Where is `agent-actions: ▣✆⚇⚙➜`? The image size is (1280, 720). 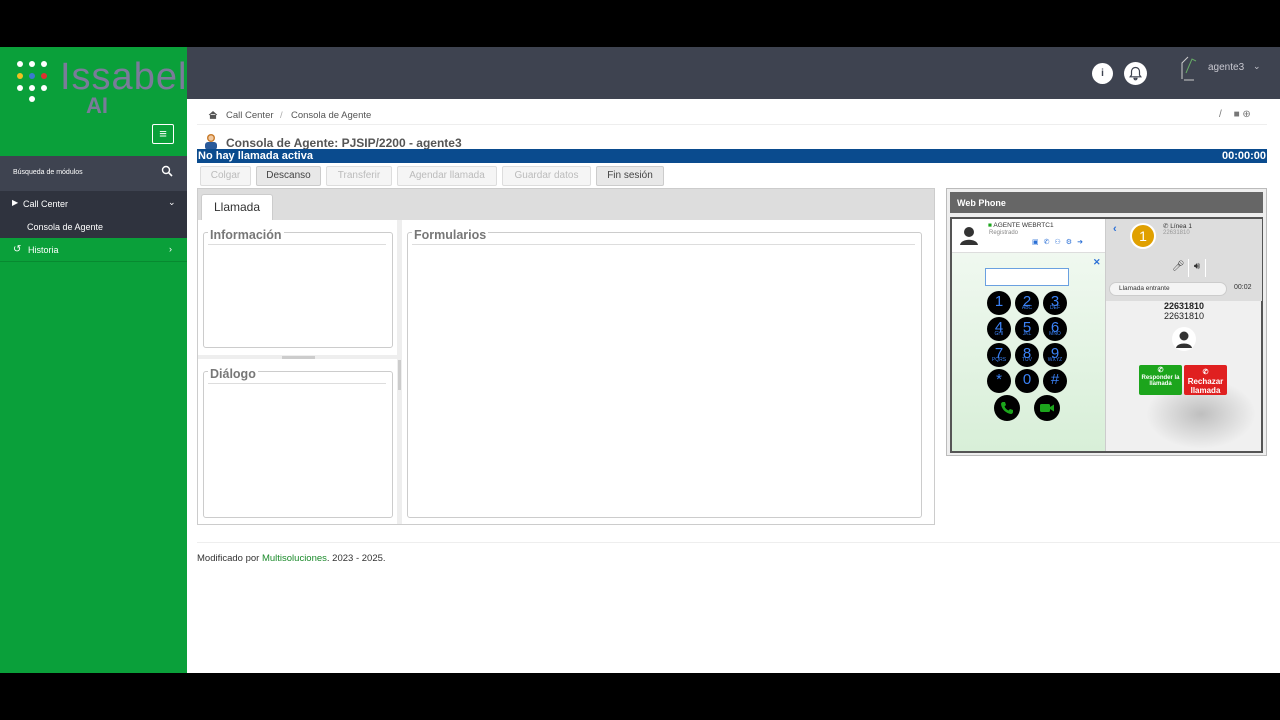
agent-actions: ▣✆⚇⚙➜ is located at coordinates (1060, 242).